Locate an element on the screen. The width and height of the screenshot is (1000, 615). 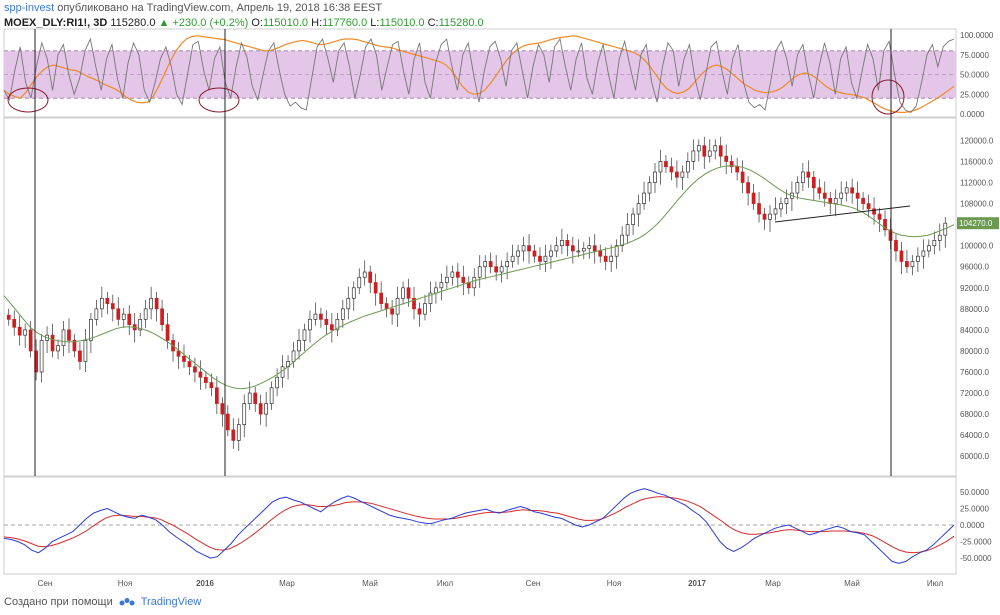
tradingview-brand: TradingView is located at coordinates (171, 602).